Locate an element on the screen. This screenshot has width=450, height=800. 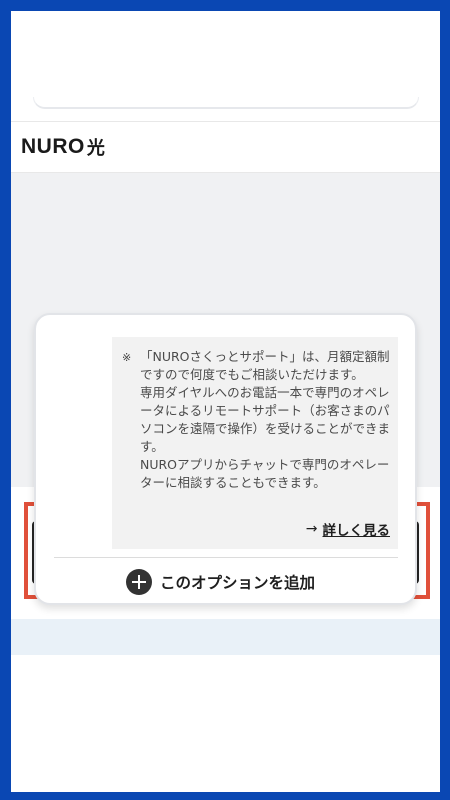
logo-kanji: 光 is located at coordinates (95, 148).